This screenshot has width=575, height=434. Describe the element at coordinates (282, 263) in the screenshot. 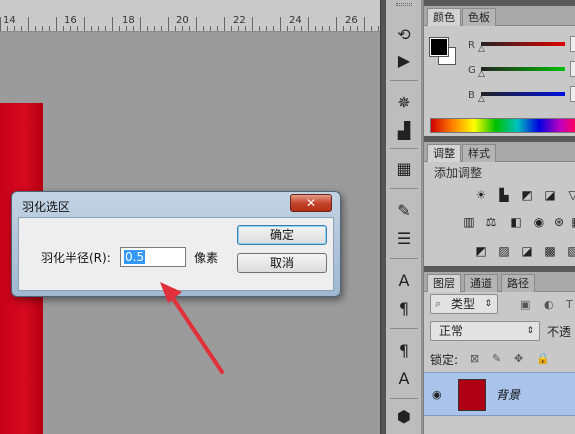

I see `cancel-button: 取消` at that location.